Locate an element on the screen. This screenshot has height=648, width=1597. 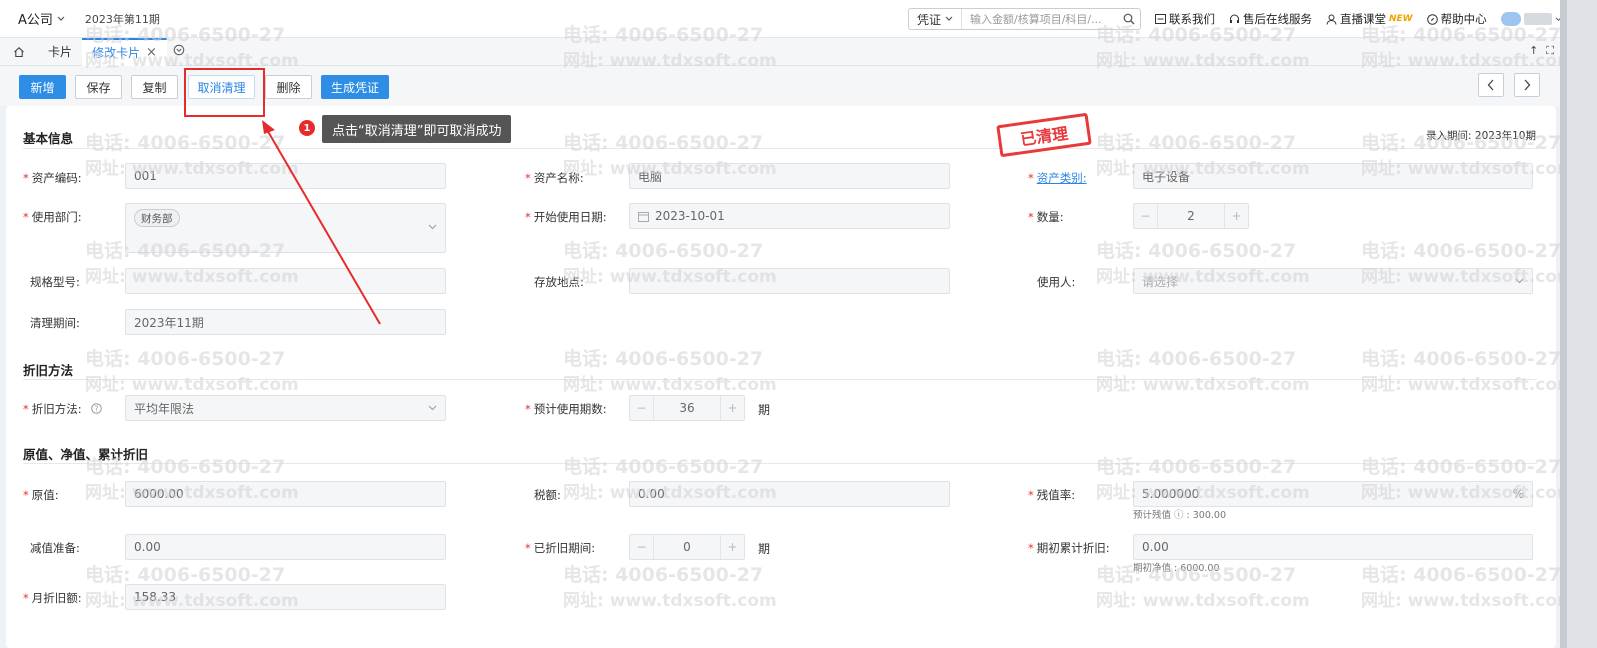
collapse-icon: ↑ is located at coordinates (1533, 51).